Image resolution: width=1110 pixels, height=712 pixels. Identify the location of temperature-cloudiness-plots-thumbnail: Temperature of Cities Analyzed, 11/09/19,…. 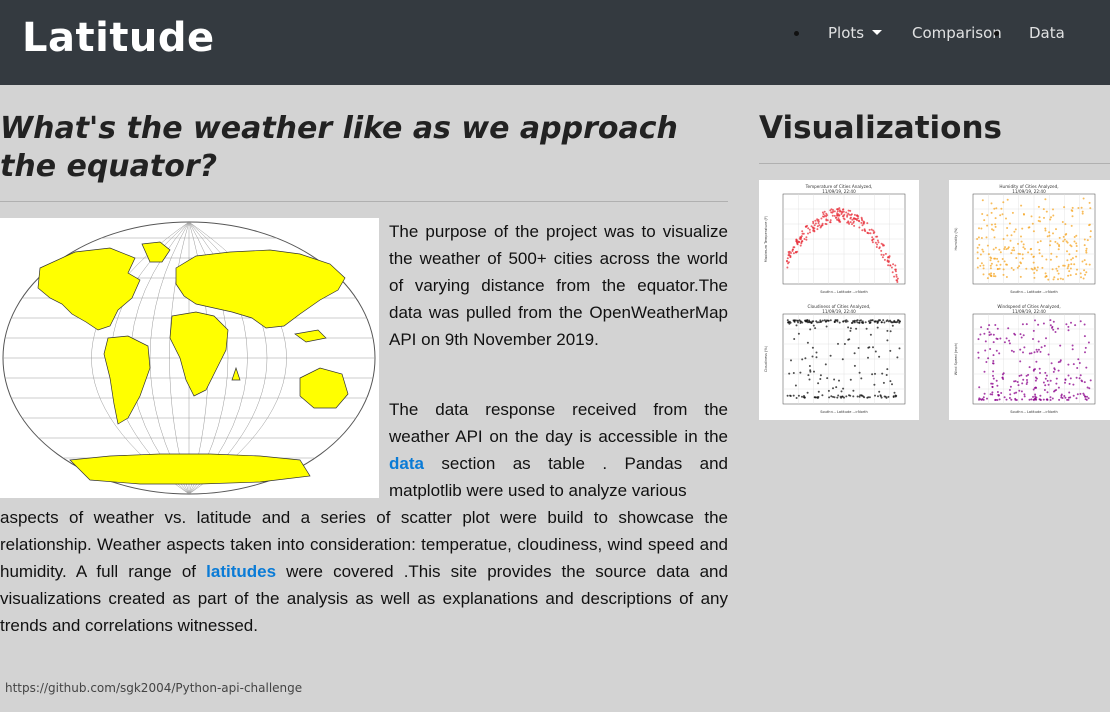
(839, 300).